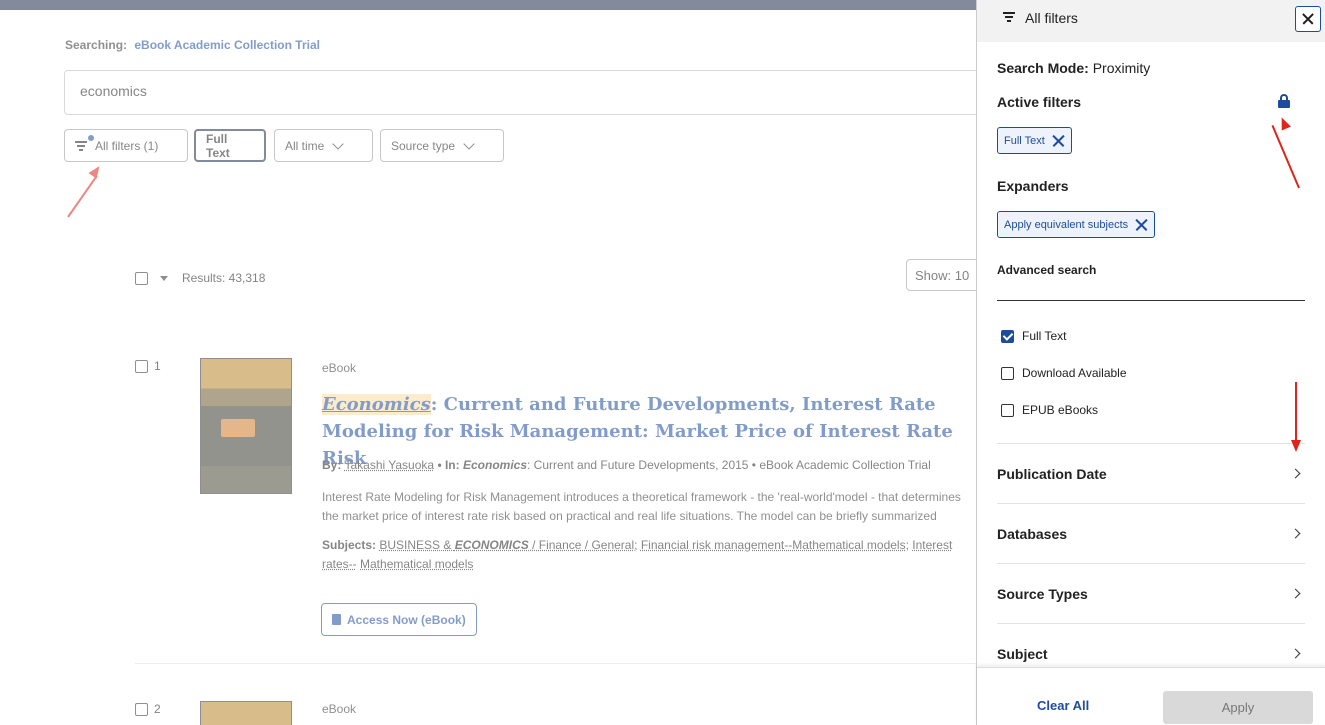 Image resolution: width=1325 pixels, height=725 pixels. I want to click on expander-chip: Apply equivalent subjects, so click(1076, 224).